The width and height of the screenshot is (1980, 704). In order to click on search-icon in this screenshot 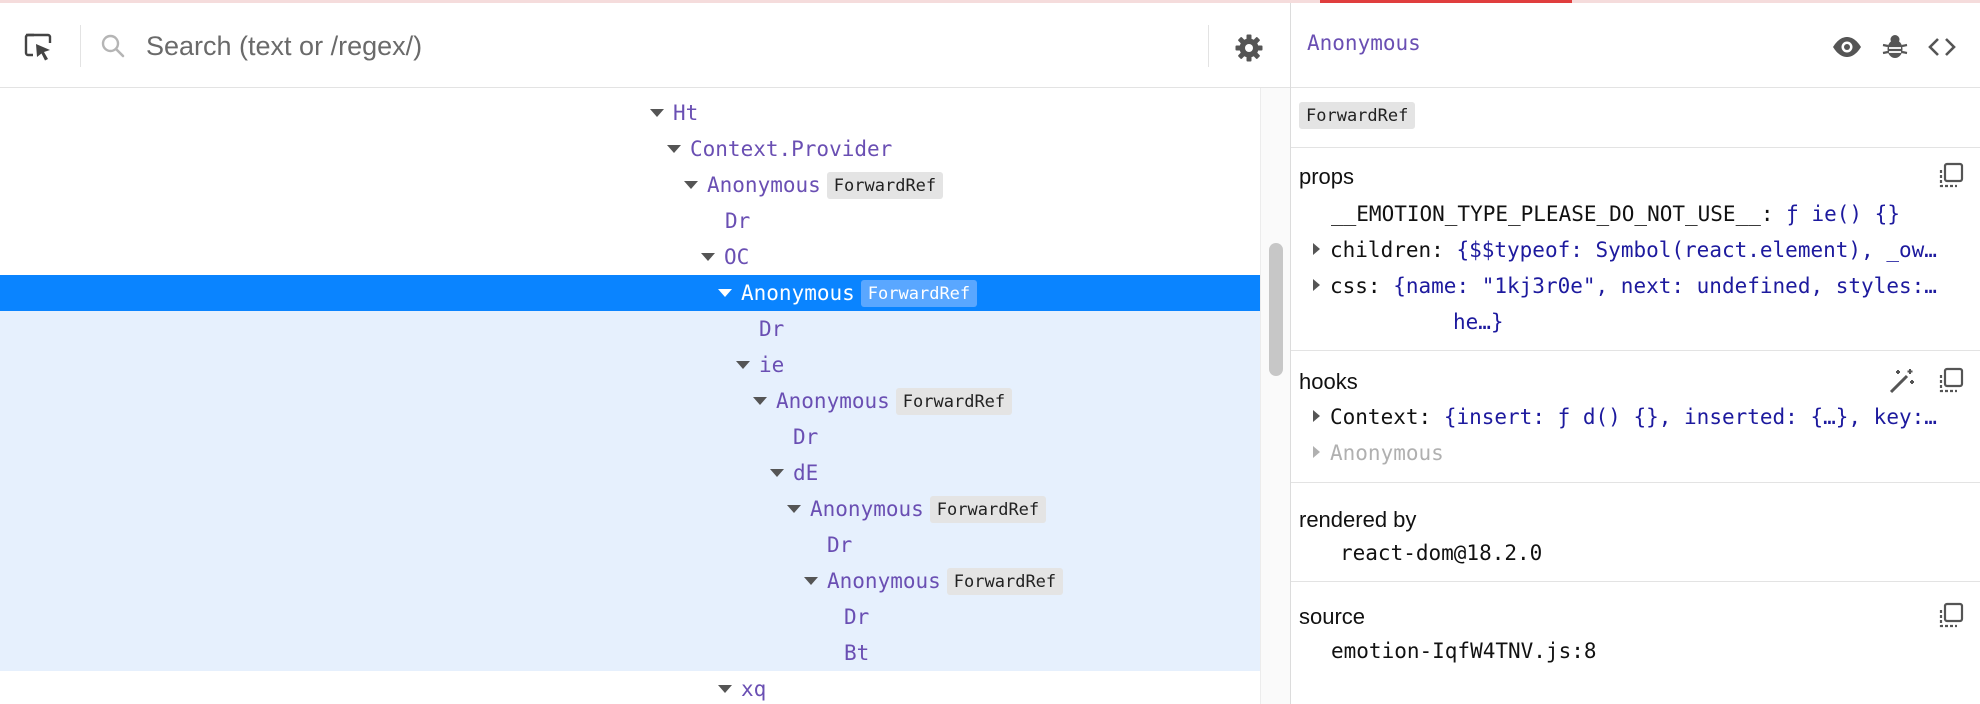, I will do `click(113, 46)`.